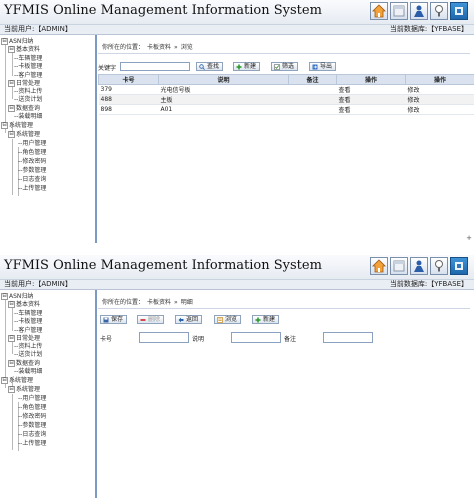 Image resolution: width=474 pixels, height=498 pixels. Describe the element at coordinates (224, 110) in the screenshot. I see `cell-desc: A01` at that location.